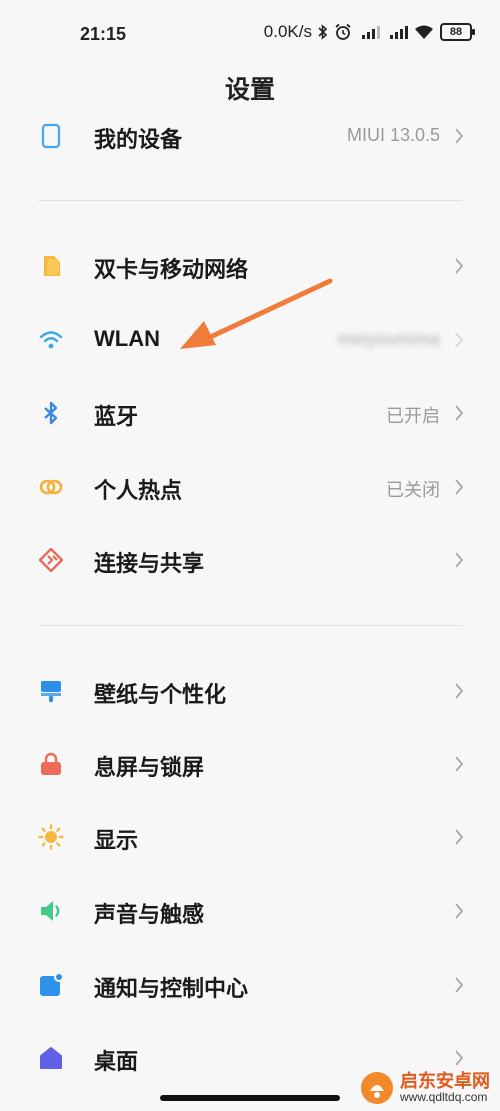  Describe the element at coordinates (250, 911) in the screenshot. I see `row-sound: 声音与触感` at that location.